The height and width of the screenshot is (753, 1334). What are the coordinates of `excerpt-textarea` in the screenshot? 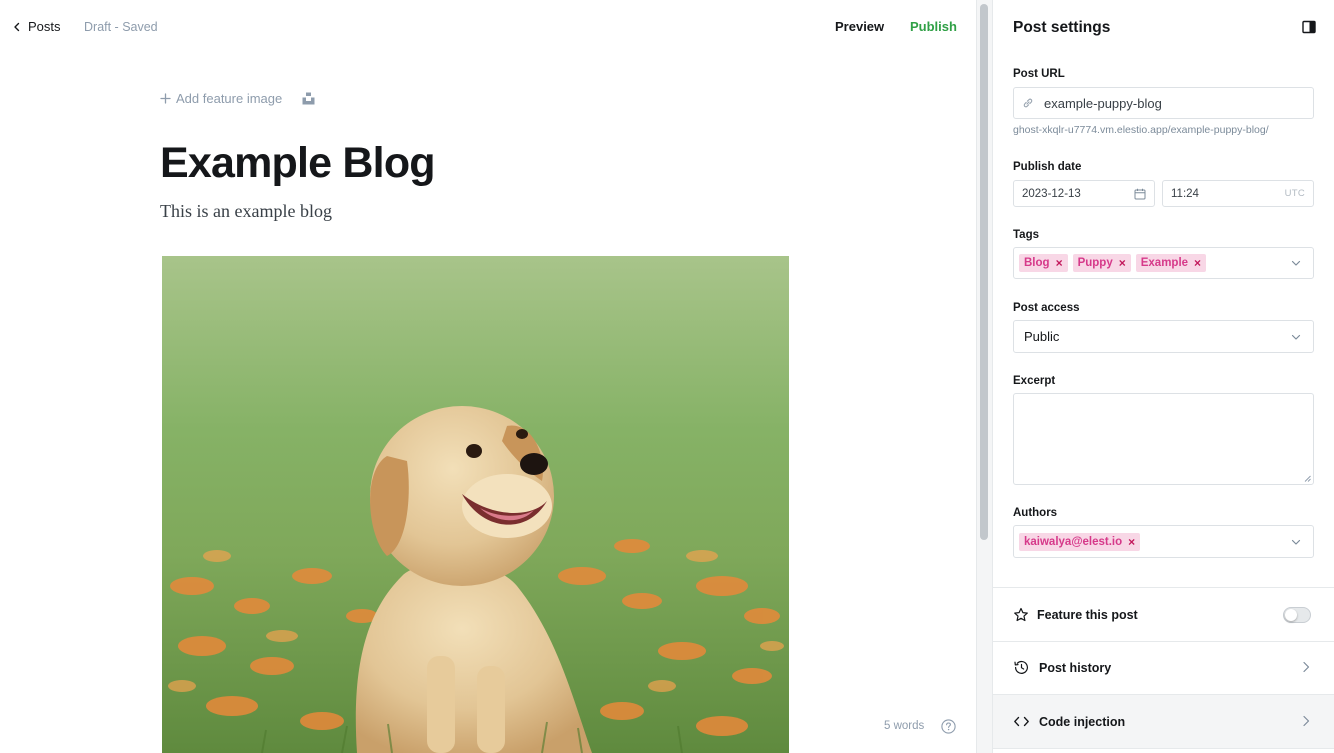 It's located at (1163, 439).